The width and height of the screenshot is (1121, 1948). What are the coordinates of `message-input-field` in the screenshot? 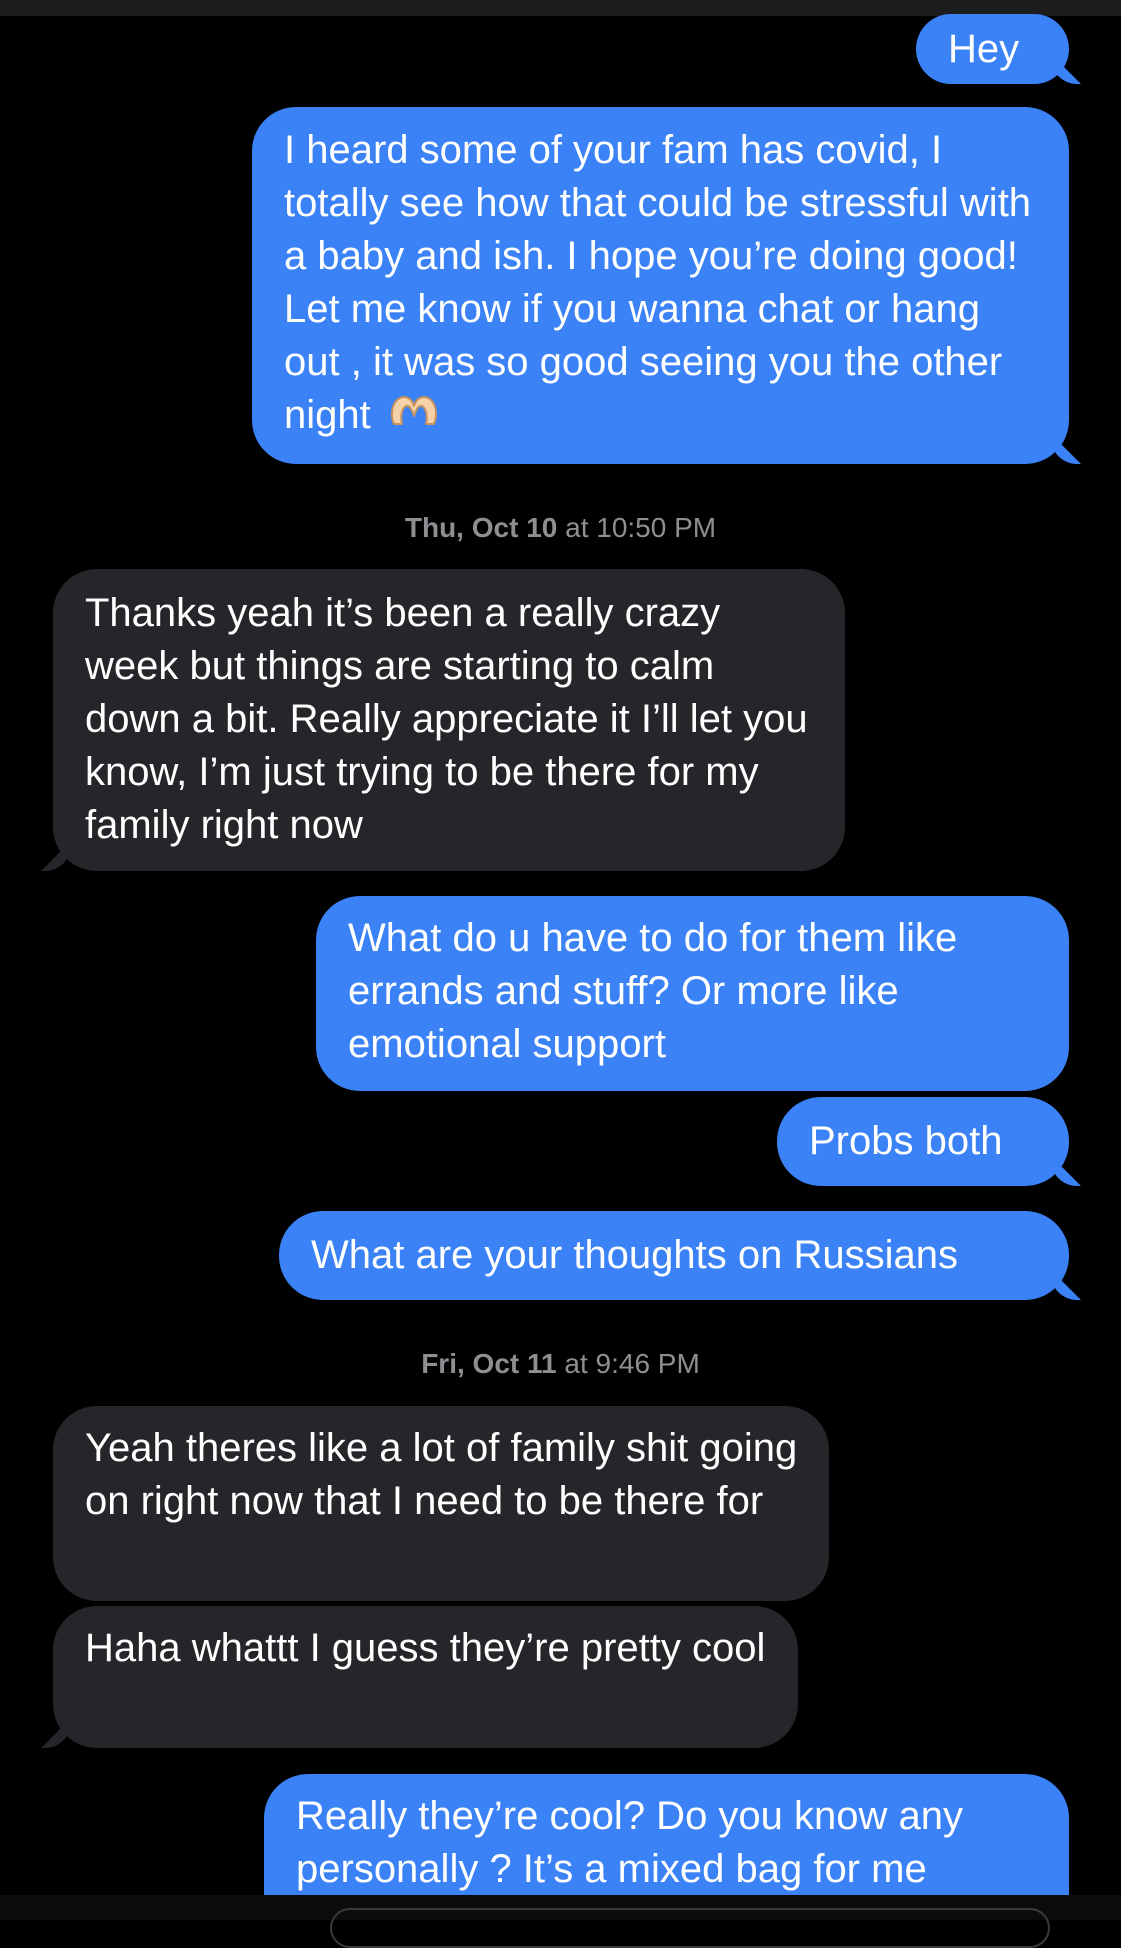 It's located at (690, 1928).